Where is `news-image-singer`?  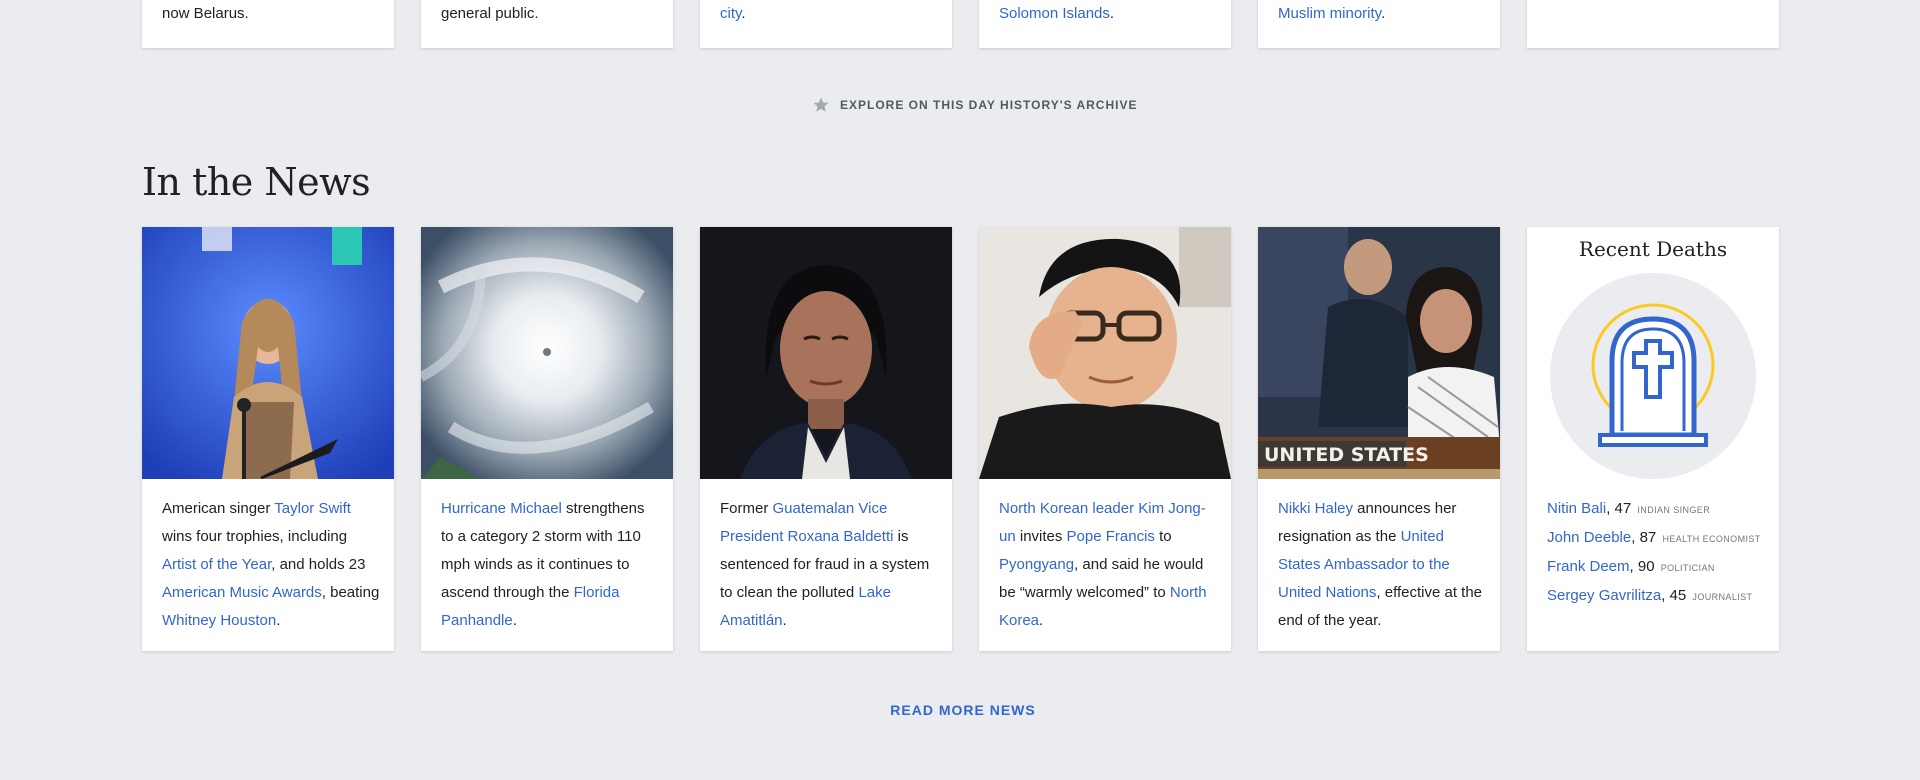 news-image-singer is located at coordinates (268, 353).